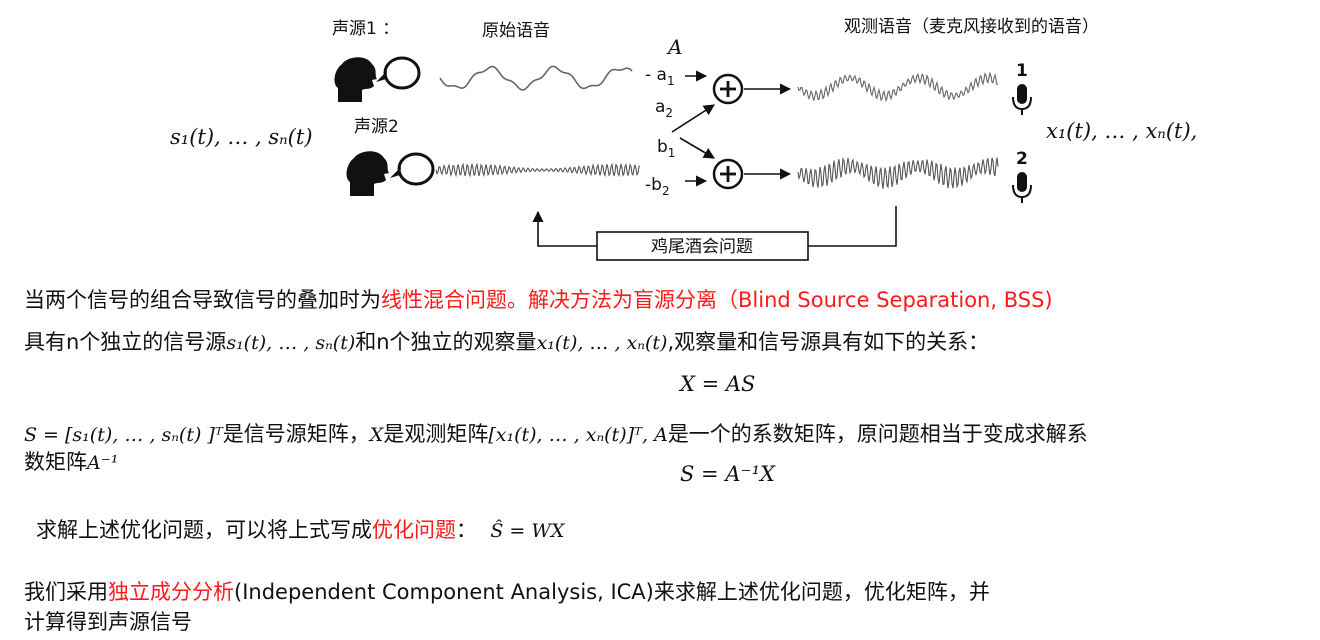  I want to click on observed-speech-label: 观测语音（麦克风接收到的语音）, so click(971, 27).